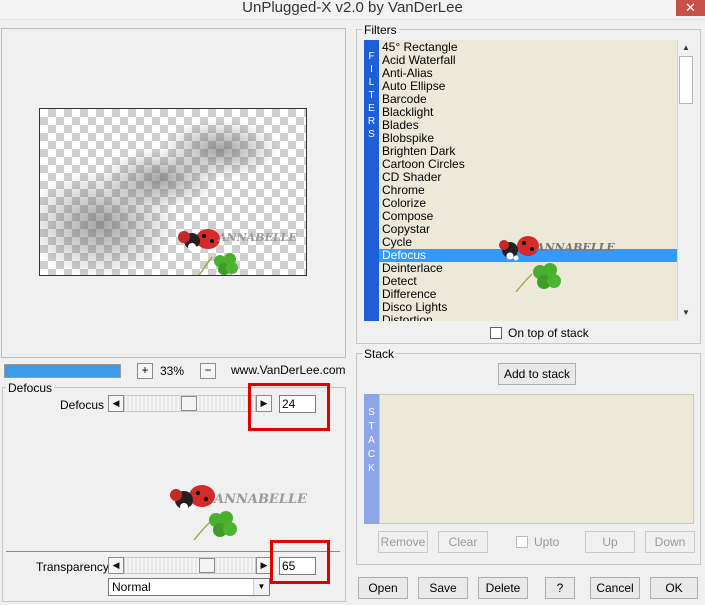 The width and height of the screenshot is (705, 605). I want to click on delete-button: Delete, so click(503, 588).